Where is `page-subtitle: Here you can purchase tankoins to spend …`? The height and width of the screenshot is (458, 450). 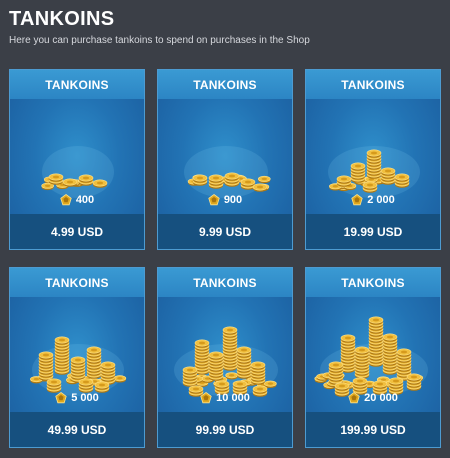 page-subtitle: Here you can purchase tankoins to spend … is located at coordinates (159, 40).